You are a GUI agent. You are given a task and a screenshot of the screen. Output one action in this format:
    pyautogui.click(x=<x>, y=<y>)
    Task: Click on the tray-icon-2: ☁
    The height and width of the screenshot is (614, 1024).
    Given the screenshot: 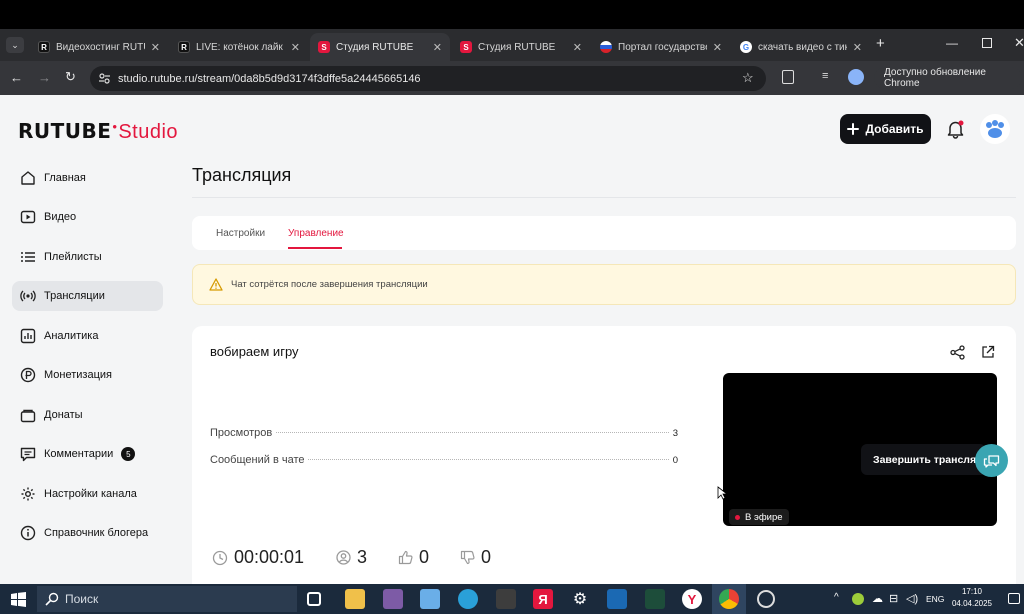 What is the action you would take?
    pyautogui.click(x=877, y=598)
    